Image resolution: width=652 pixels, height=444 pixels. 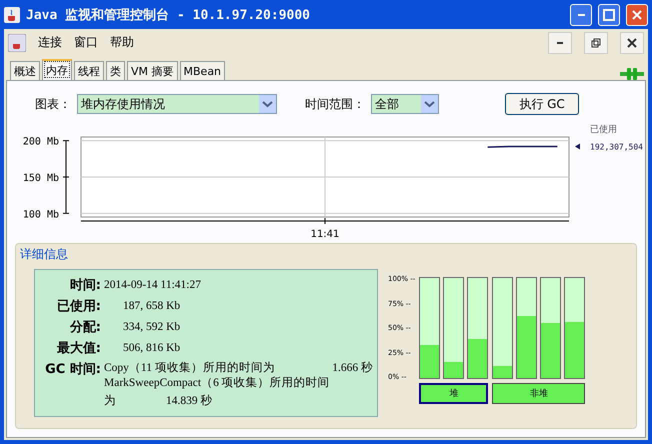 I want to click on maximize-button, so click(x=609, y=15).